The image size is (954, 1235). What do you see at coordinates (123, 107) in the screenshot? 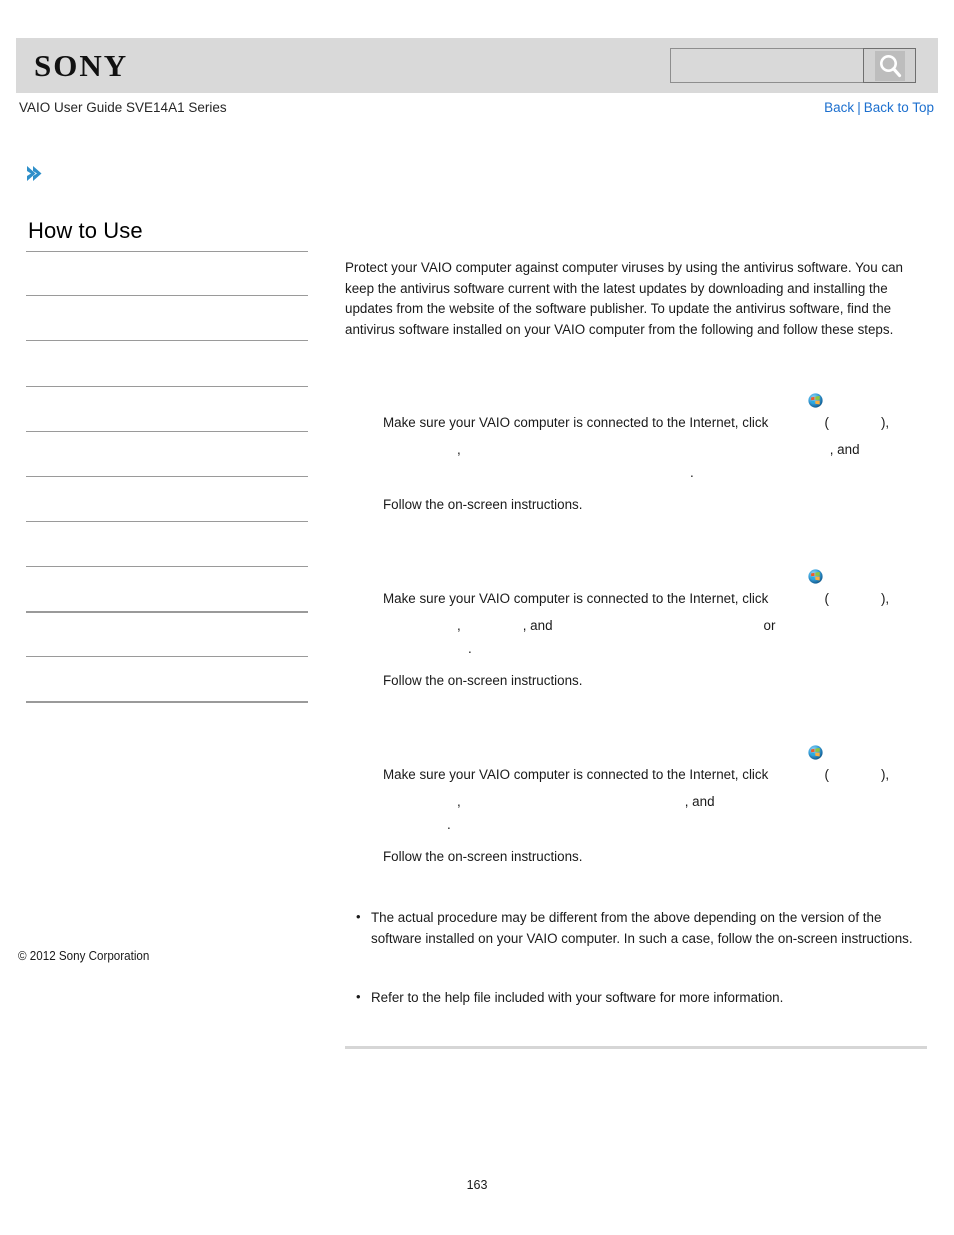
I see `page-title: VAIO User Guide SVE14A1 Series` at bounding box center [123, 107].